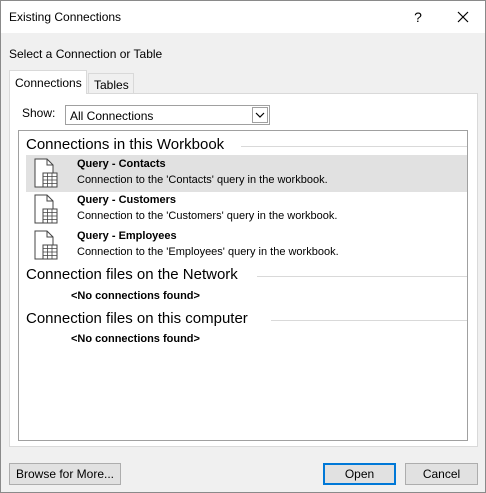 The width and height of the screenshot is (486, 493). I want to click on tab-connections-label: Connections, so click(48, 83).